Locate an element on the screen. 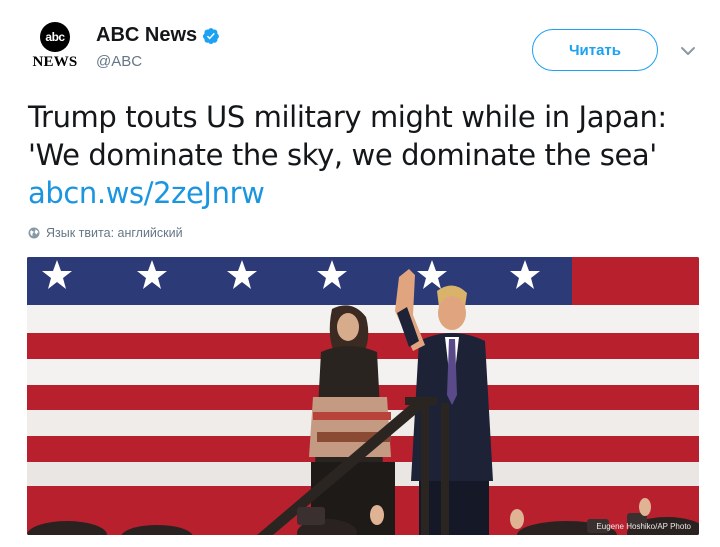  display-name: ABC News is located at coordinates (146, 35).